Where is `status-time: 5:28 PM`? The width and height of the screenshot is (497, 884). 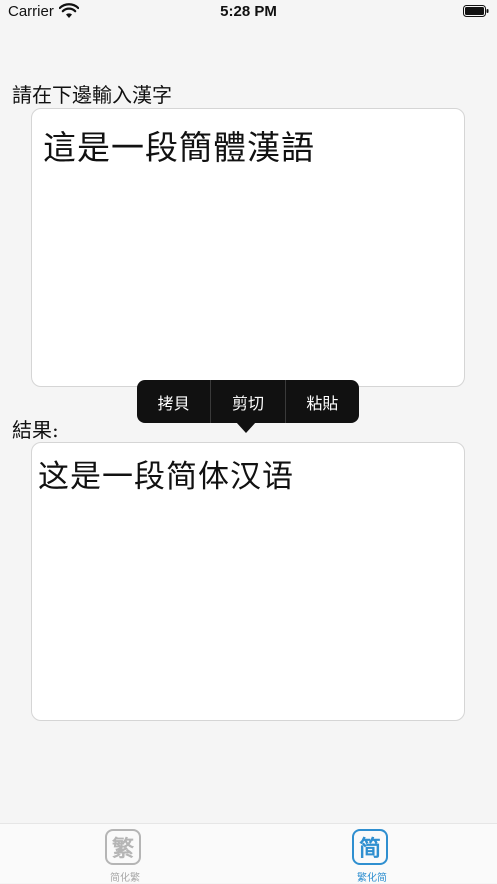 status-time: 5:28 PM is located at coordinates (248, 11).